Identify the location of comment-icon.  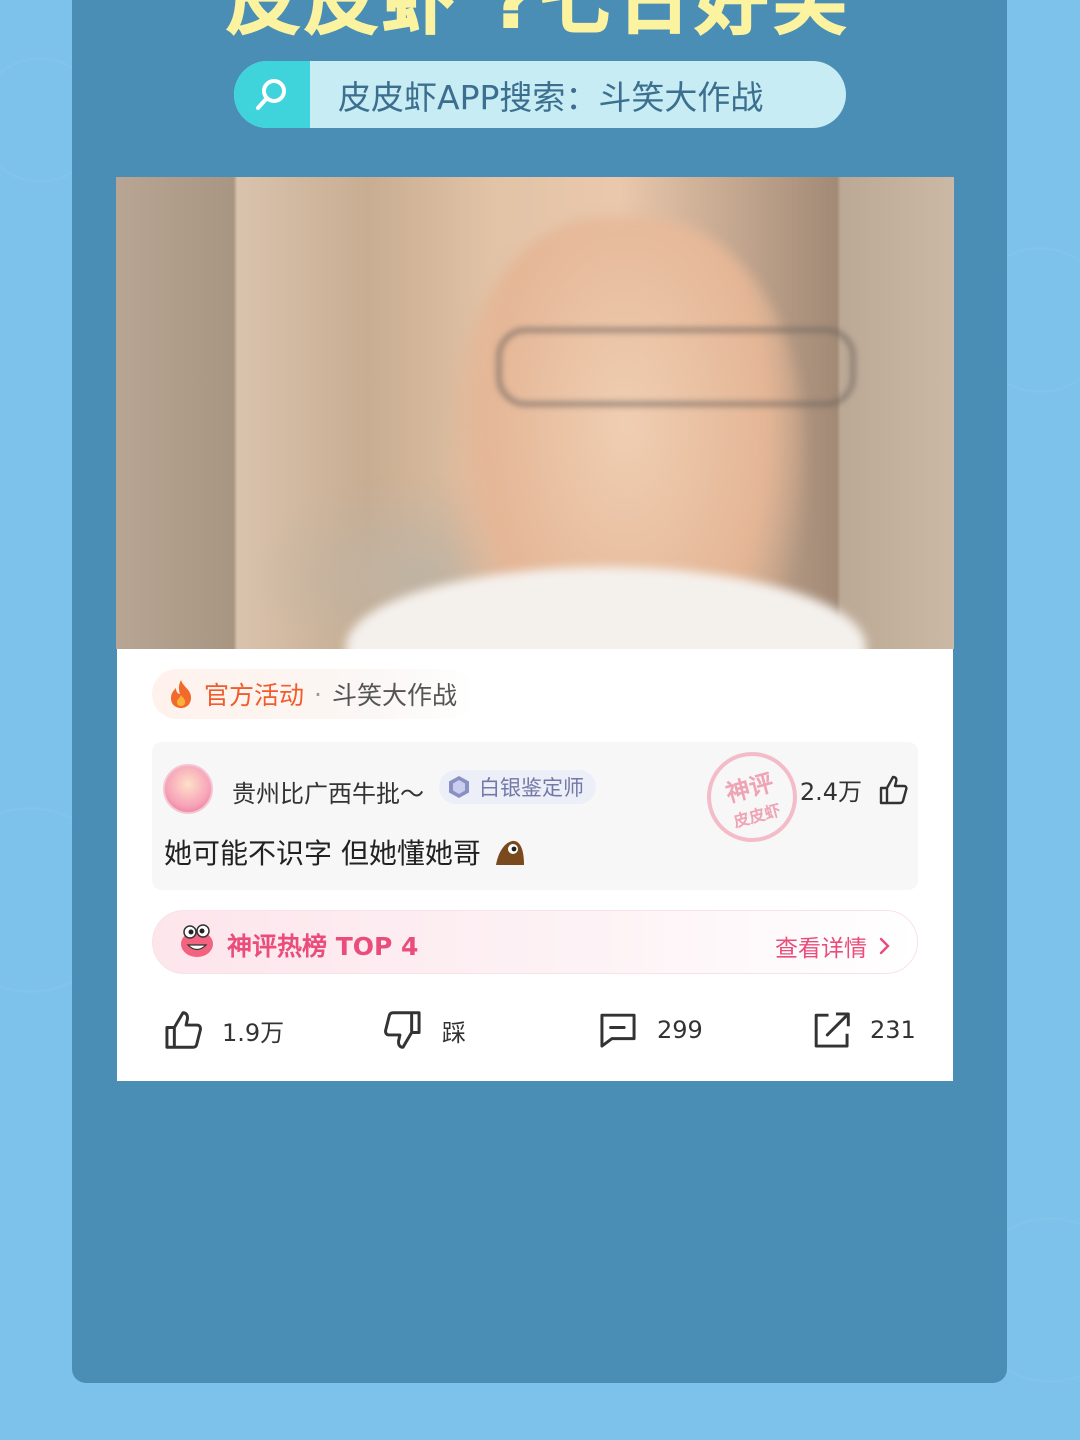
(618, 1030).